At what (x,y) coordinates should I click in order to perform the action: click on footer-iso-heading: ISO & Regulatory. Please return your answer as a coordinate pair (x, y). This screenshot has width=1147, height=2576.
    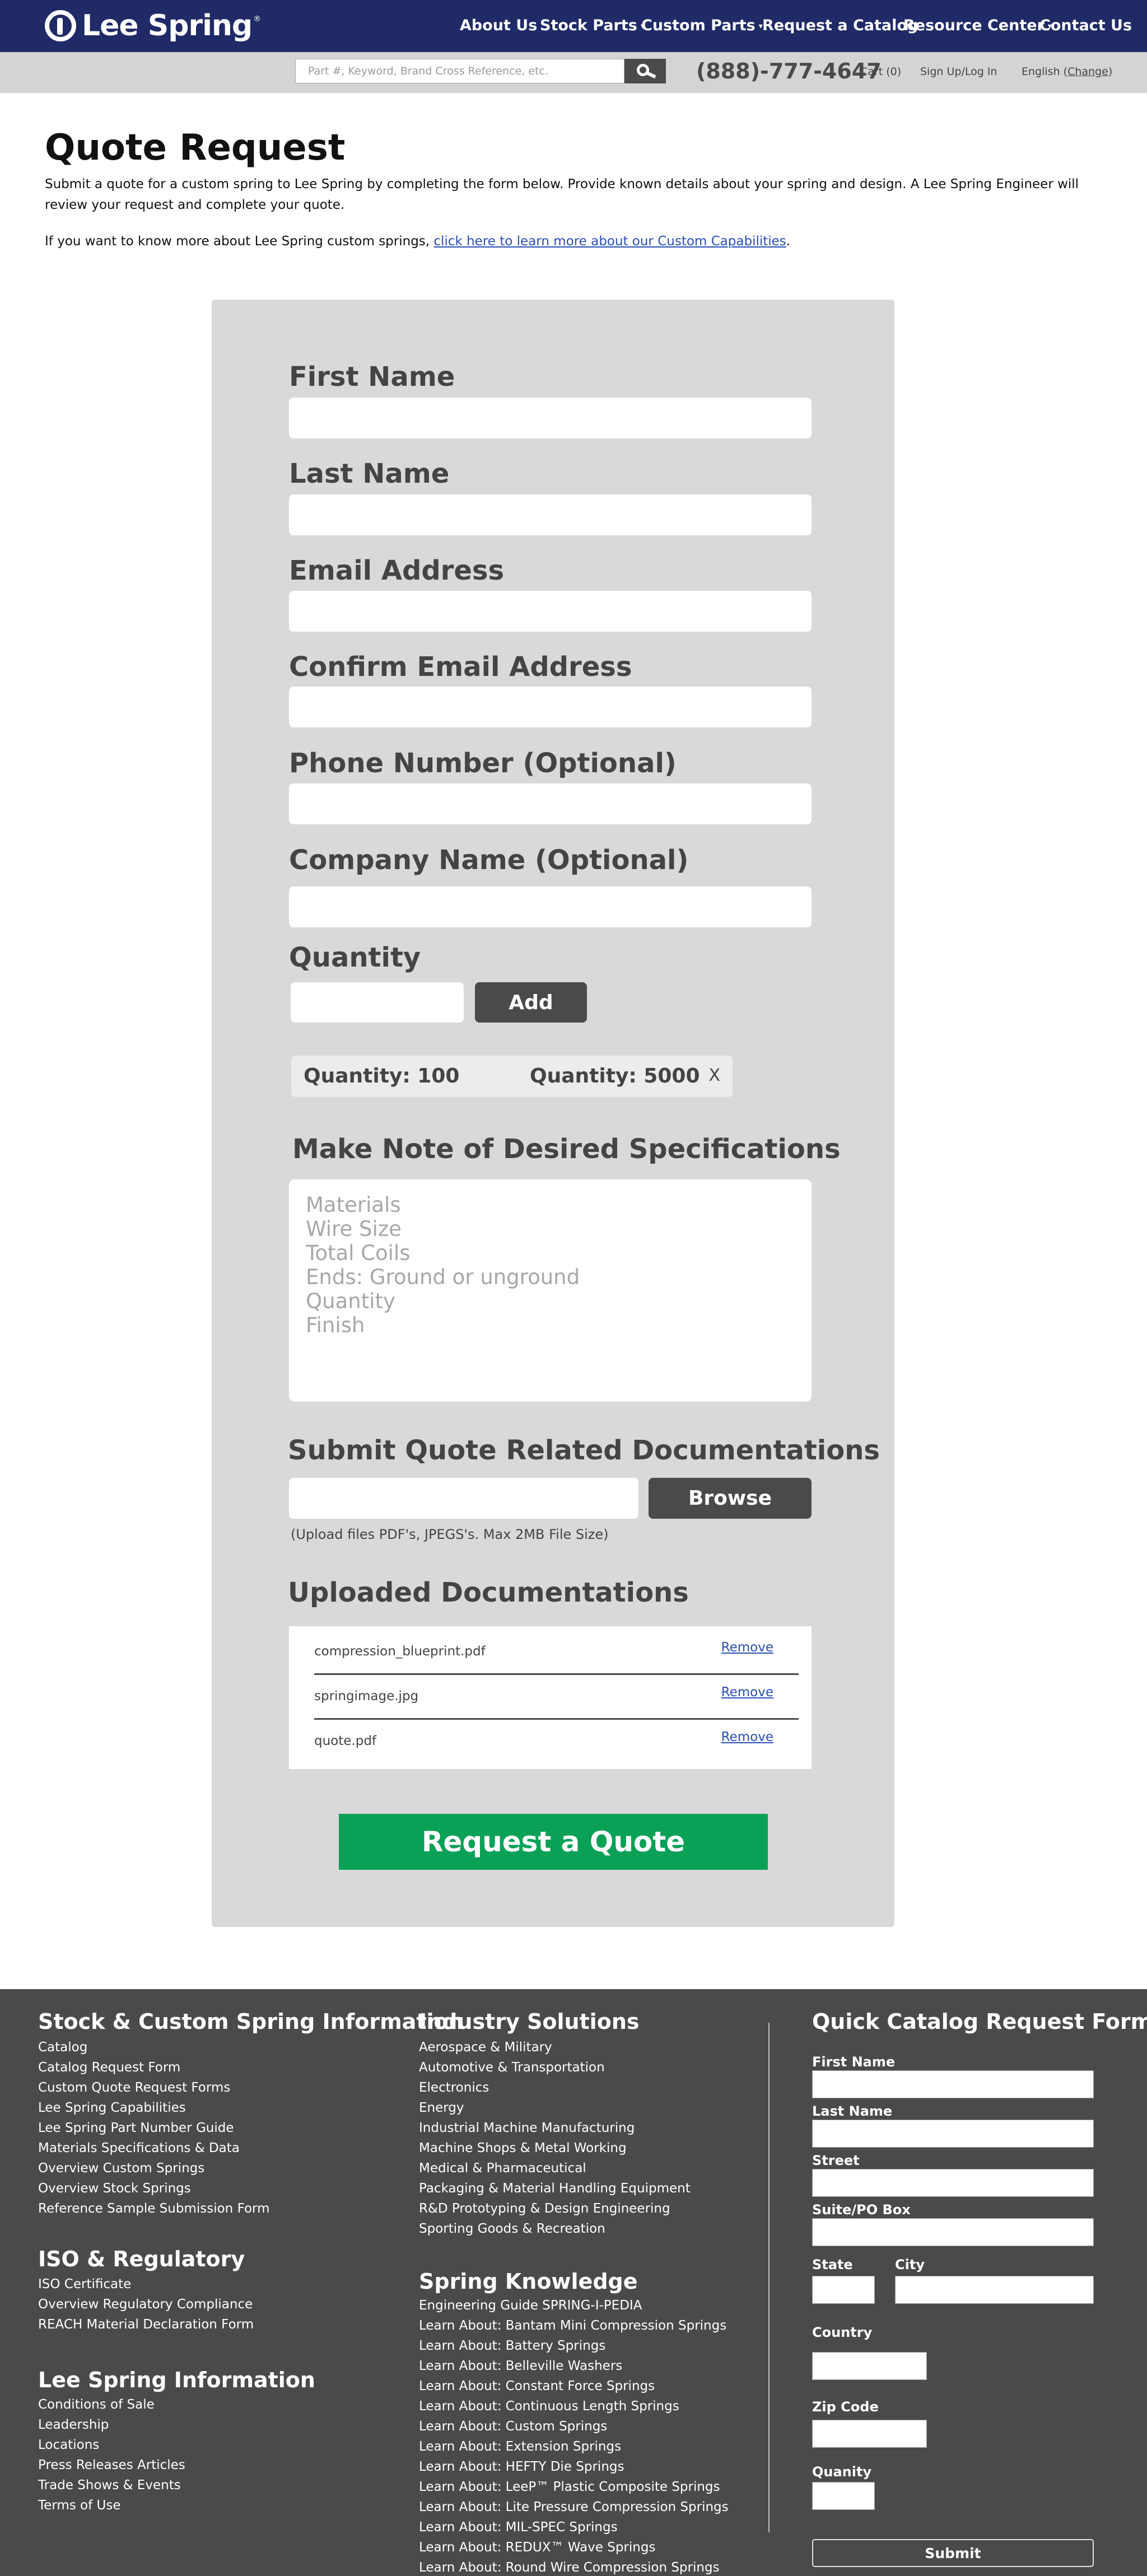
    Looking at the image, I should click on (141, 2259).